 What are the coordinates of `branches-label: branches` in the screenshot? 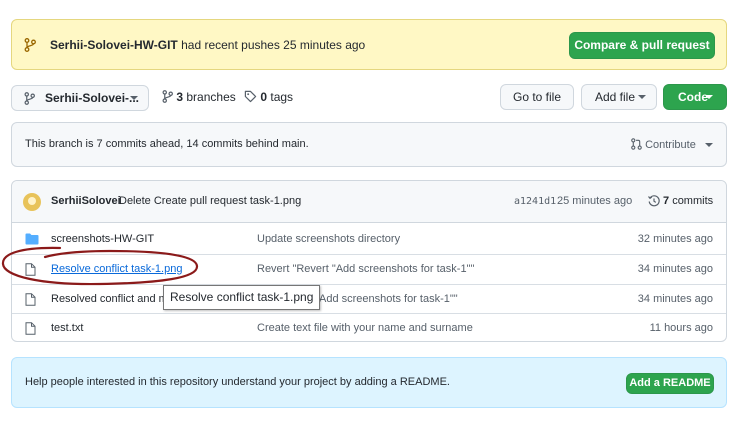 It's located at (211, 97).